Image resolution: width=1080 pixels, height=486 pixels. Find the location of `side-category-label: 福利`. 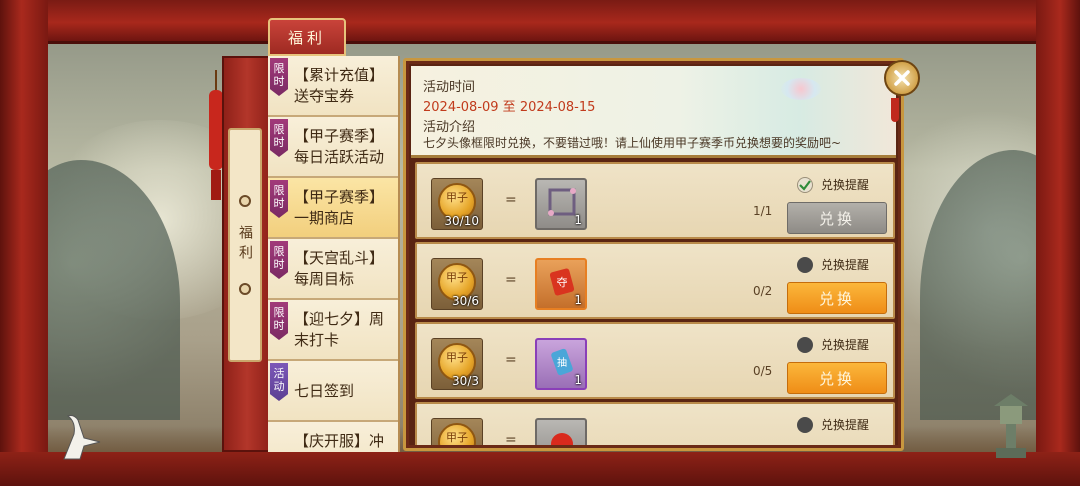

side-category-label: 福利 is located at coordinates (245, 245).